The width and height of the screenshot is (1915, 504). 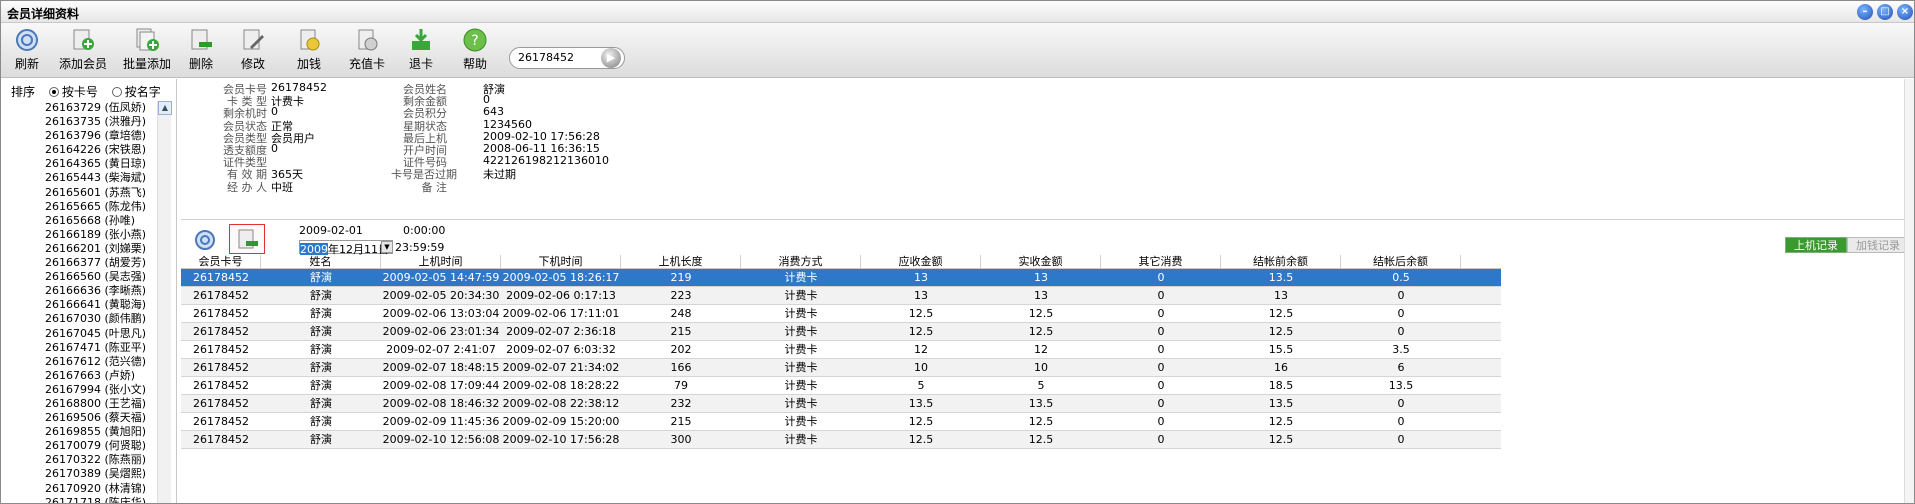 I want to click on export-button, so click(x=247, y=239).